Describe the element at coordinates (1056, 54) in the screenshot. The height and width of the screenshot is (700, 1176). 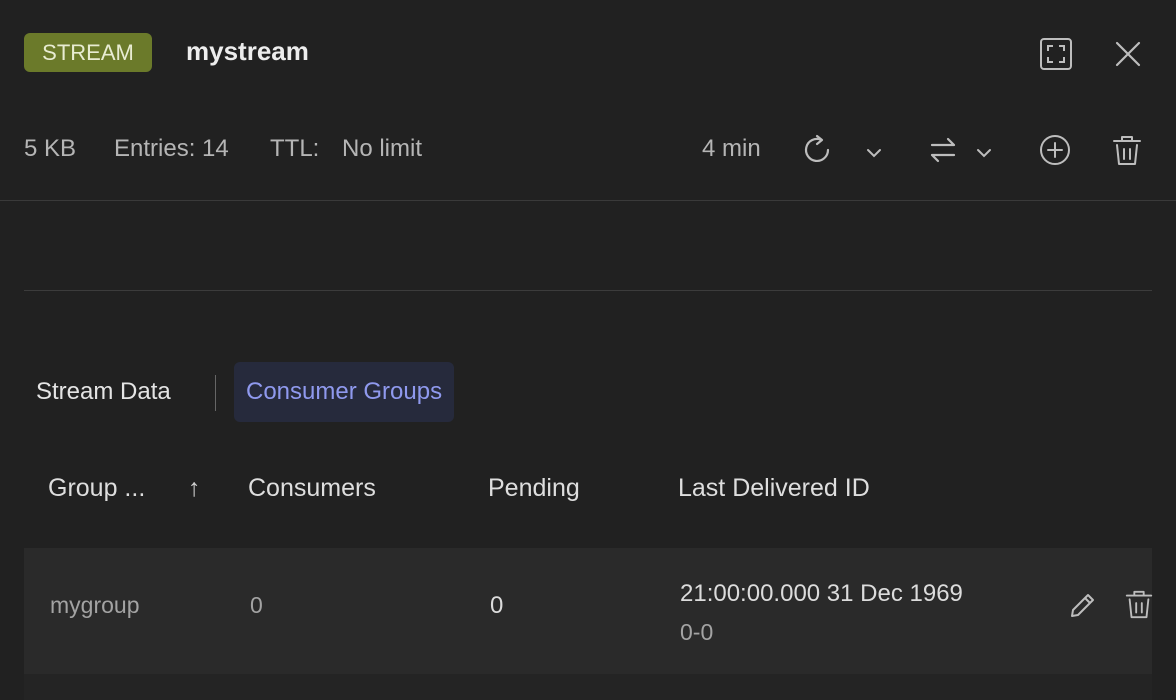
I see `fullscreen-icon` at that location.